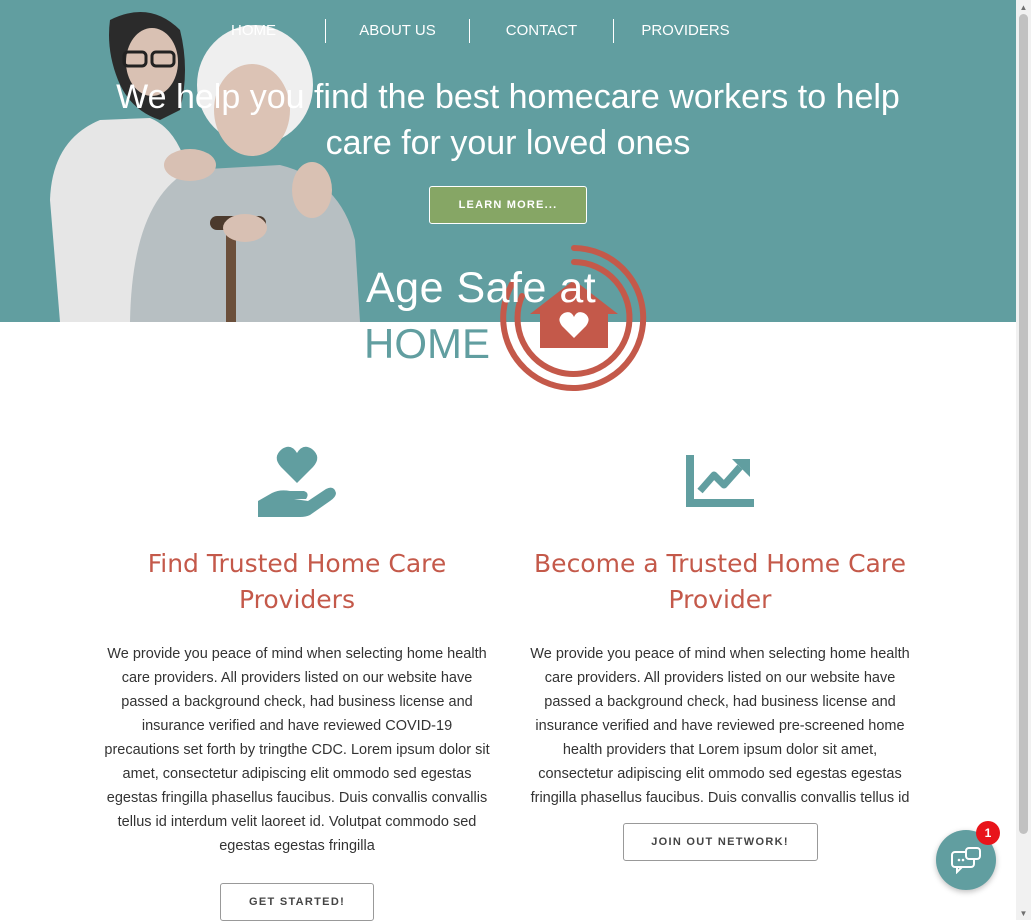 The width and height of the screenshot is (1031, 921). I want to click on scroll-down-arrow-icon: ▼, so click(1023, 913).